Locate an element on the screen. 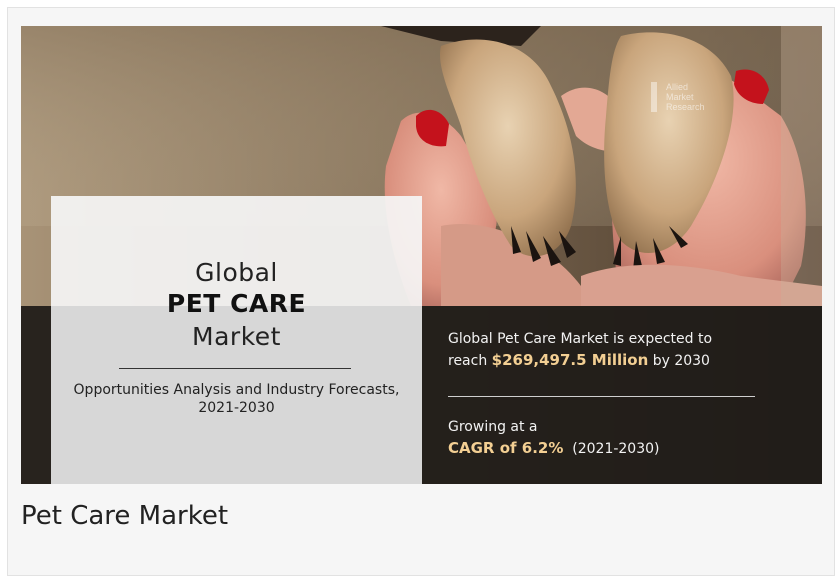  image-caption: Pet Care Market is located at coordinates (125, 516).